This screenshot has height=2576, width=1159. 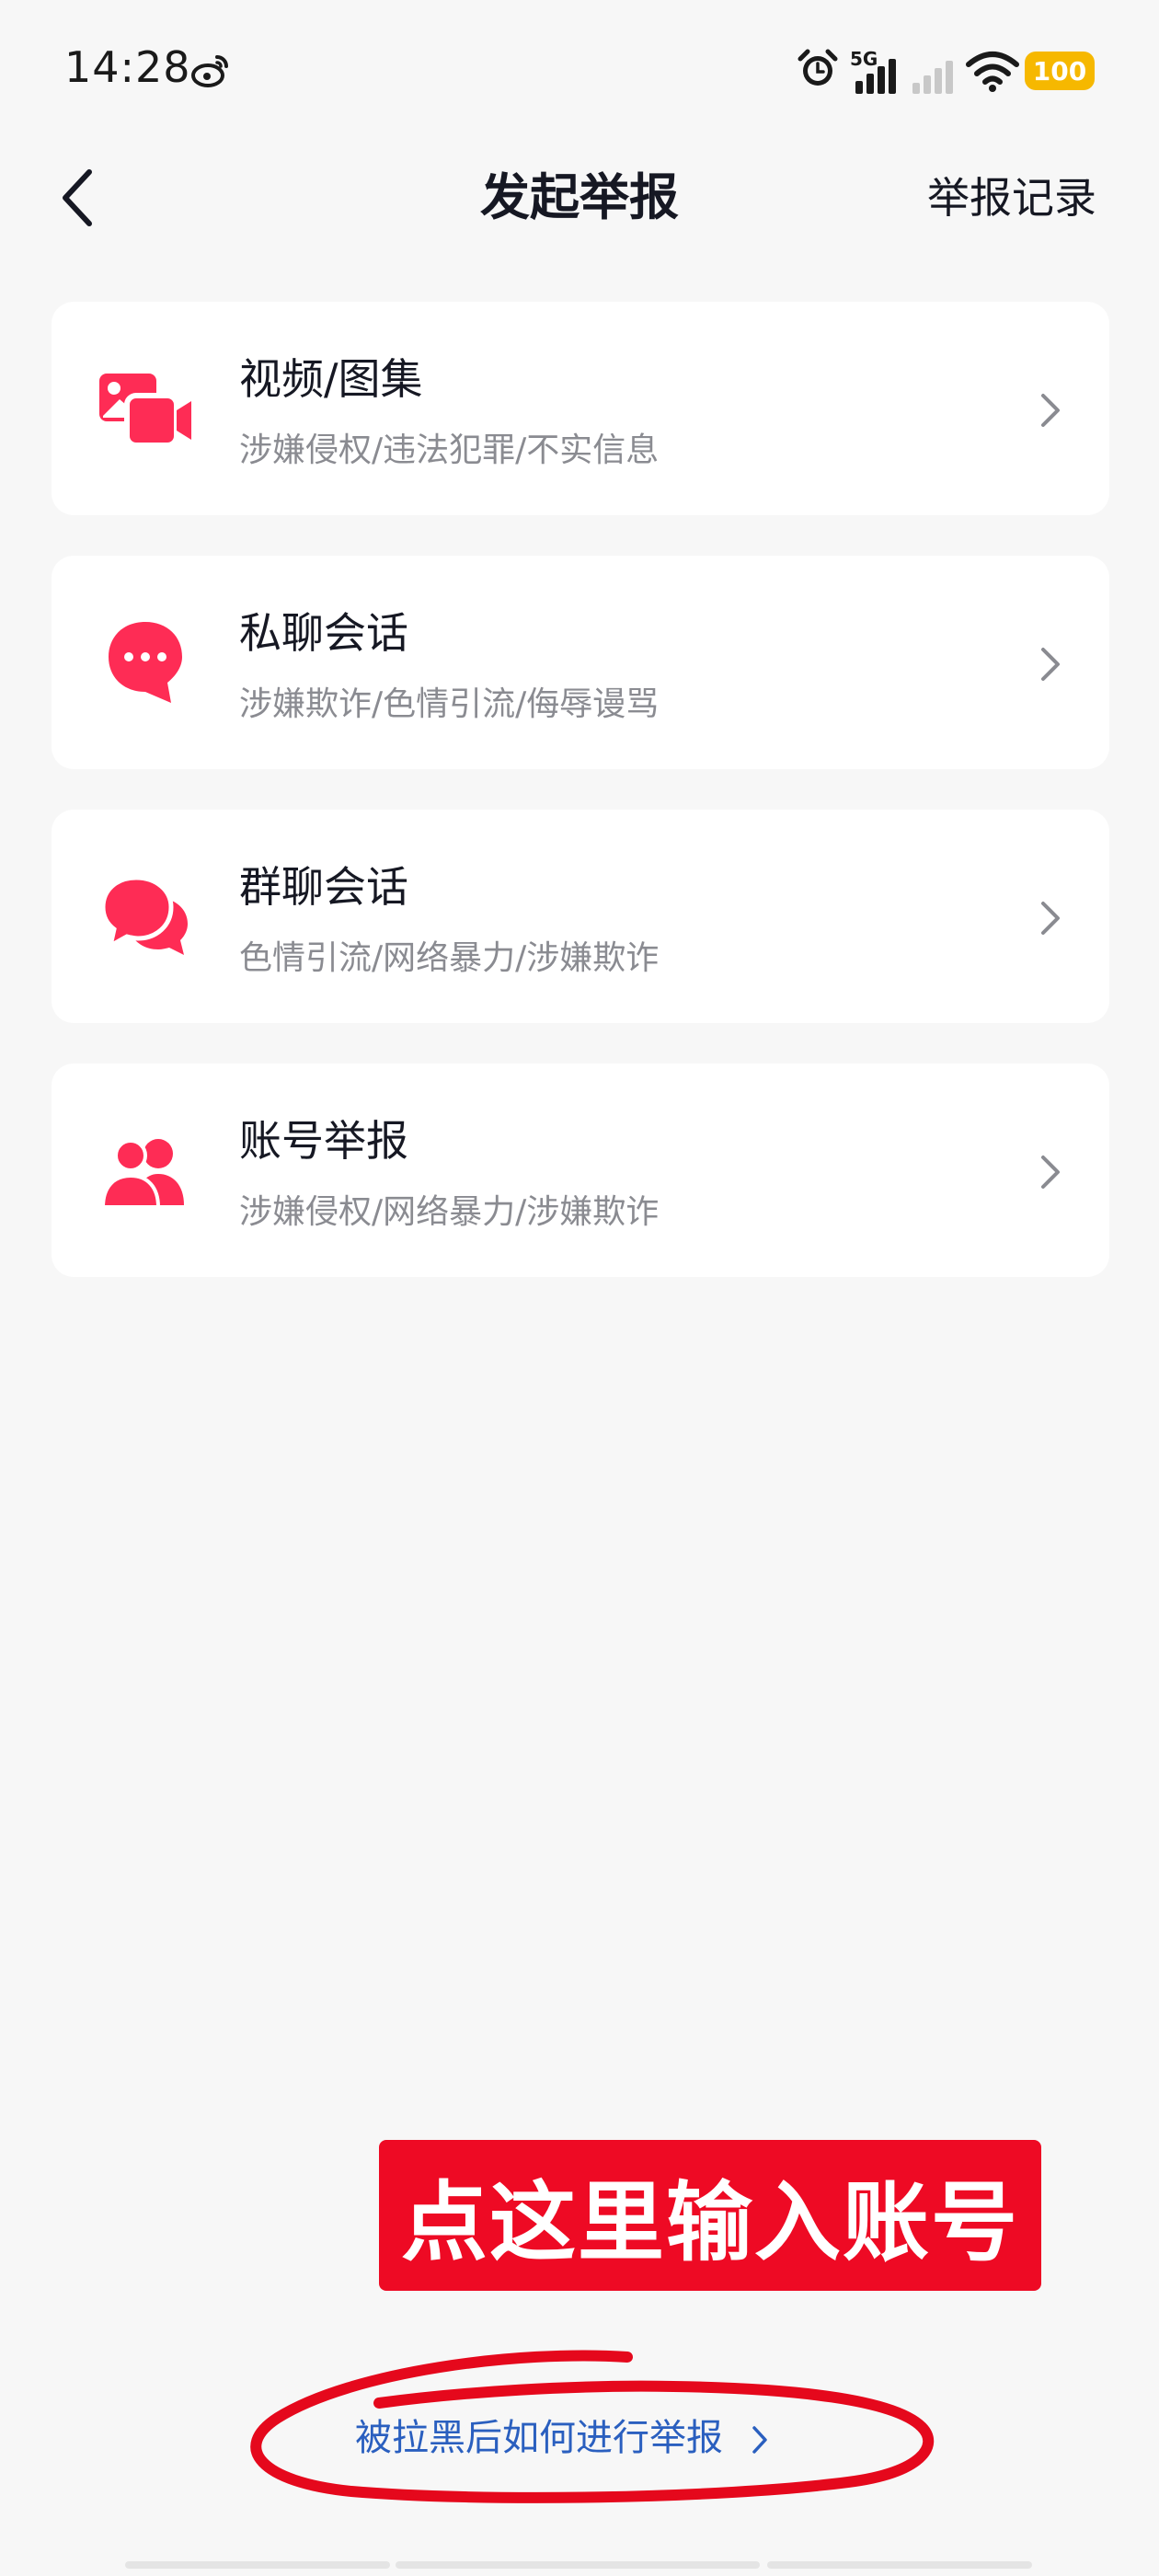 I want to click on report-option-group-chat: 群聊会话 色情引流/网络暴力/涉嫌欺诈, so click(x=580, y=916).